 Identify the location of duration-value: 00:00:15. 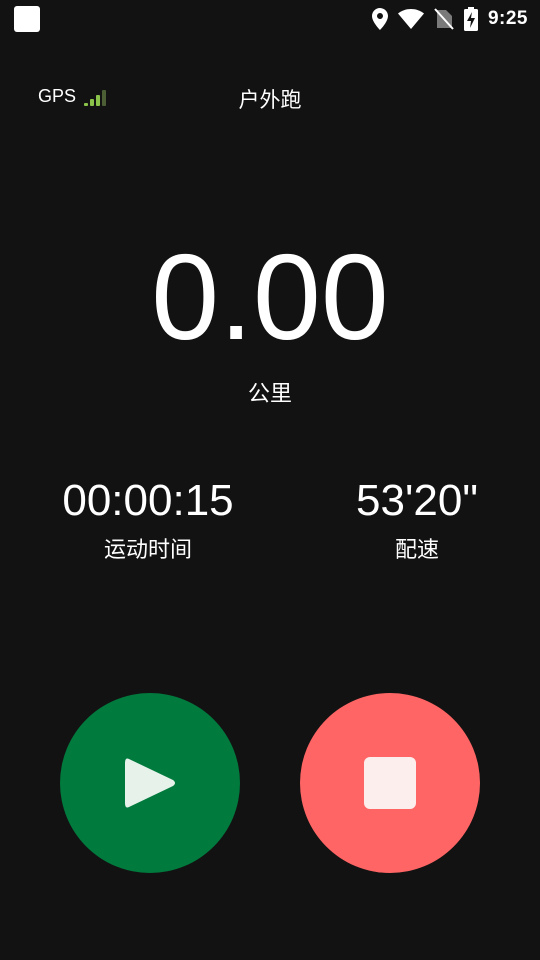
(148, 500).